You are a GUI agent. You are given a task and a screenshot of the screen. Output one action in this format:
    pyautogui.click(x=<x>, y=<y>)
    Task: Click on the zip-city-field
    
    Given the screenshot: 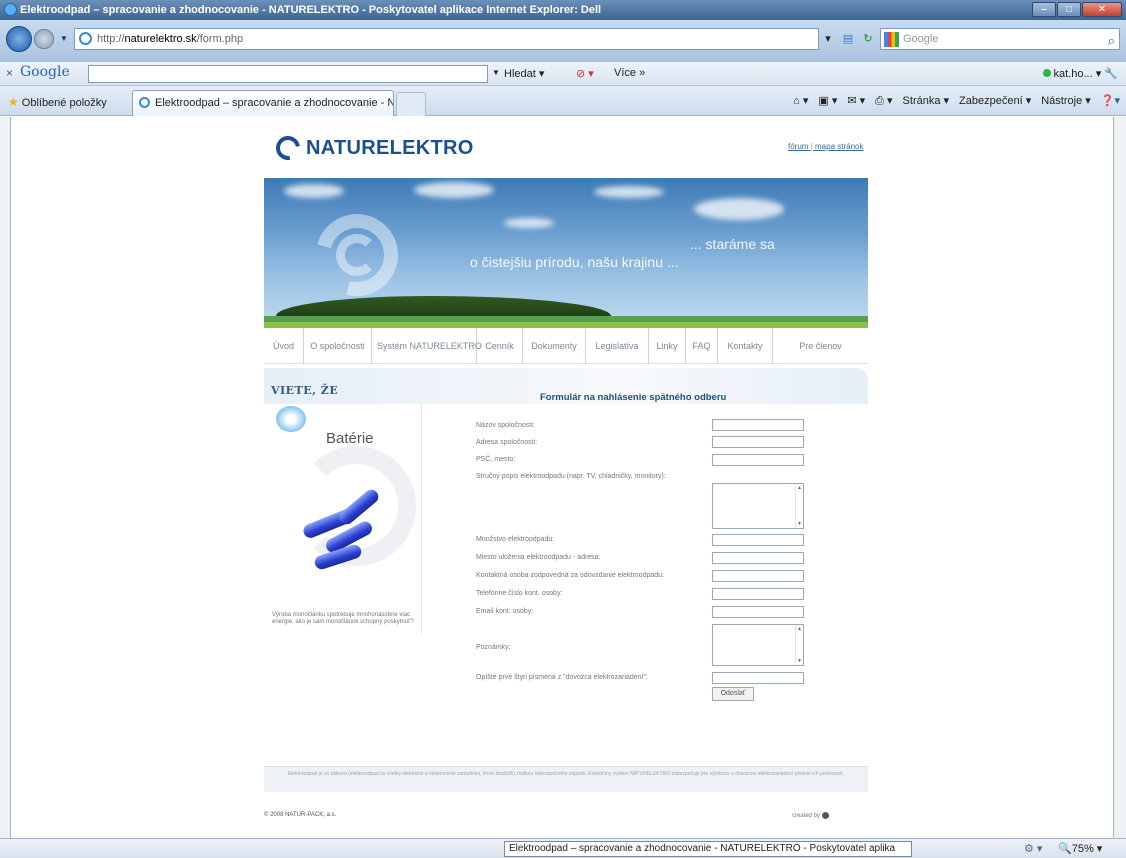 What is the action you would take?
    pyautogui.click(x=758, y=460)
    